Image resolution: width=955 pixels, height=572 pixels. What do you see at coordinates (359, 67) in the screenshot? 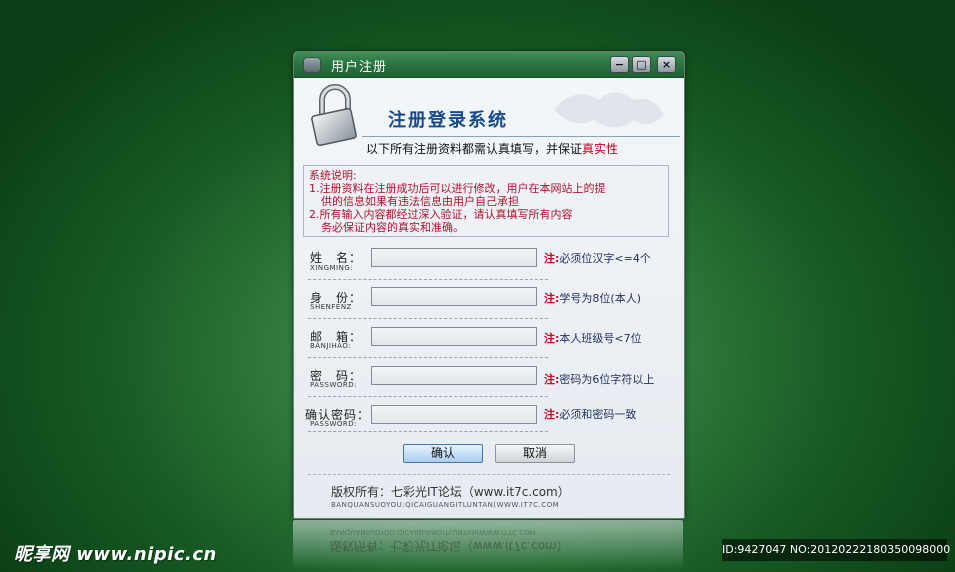
I see `window-title: 用户注册` at bounding box center [359, 67].